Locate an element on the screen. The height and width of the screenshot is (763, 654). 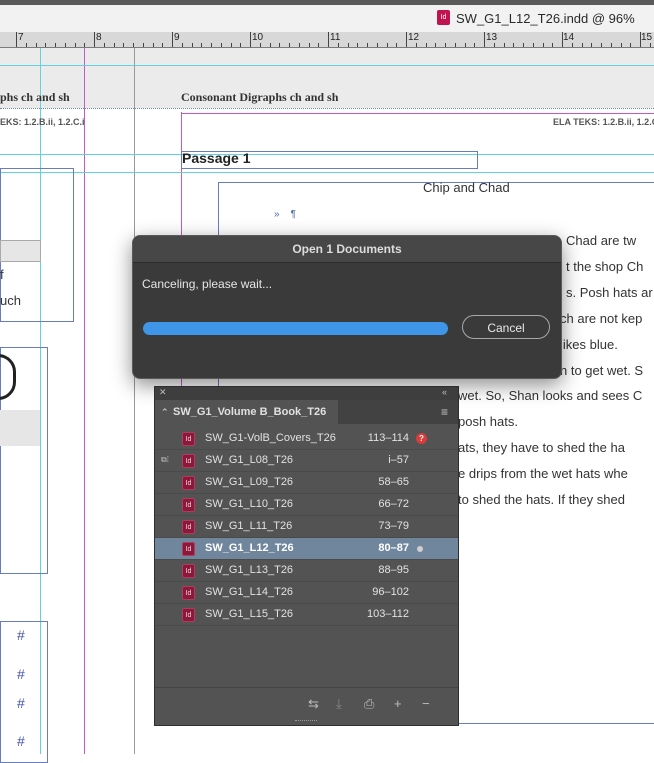
document-name: SW_G1_L08_T26 is located at coordinates (249, 460).